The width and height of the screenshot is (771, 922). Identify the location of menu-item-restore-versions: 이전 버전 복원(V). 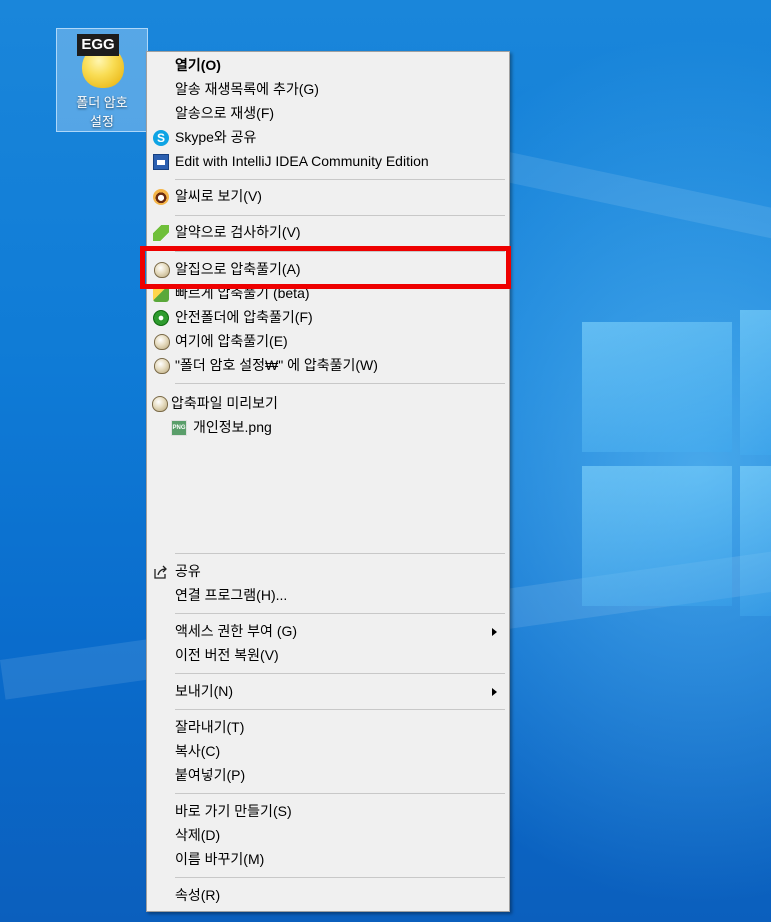
(328, 655).